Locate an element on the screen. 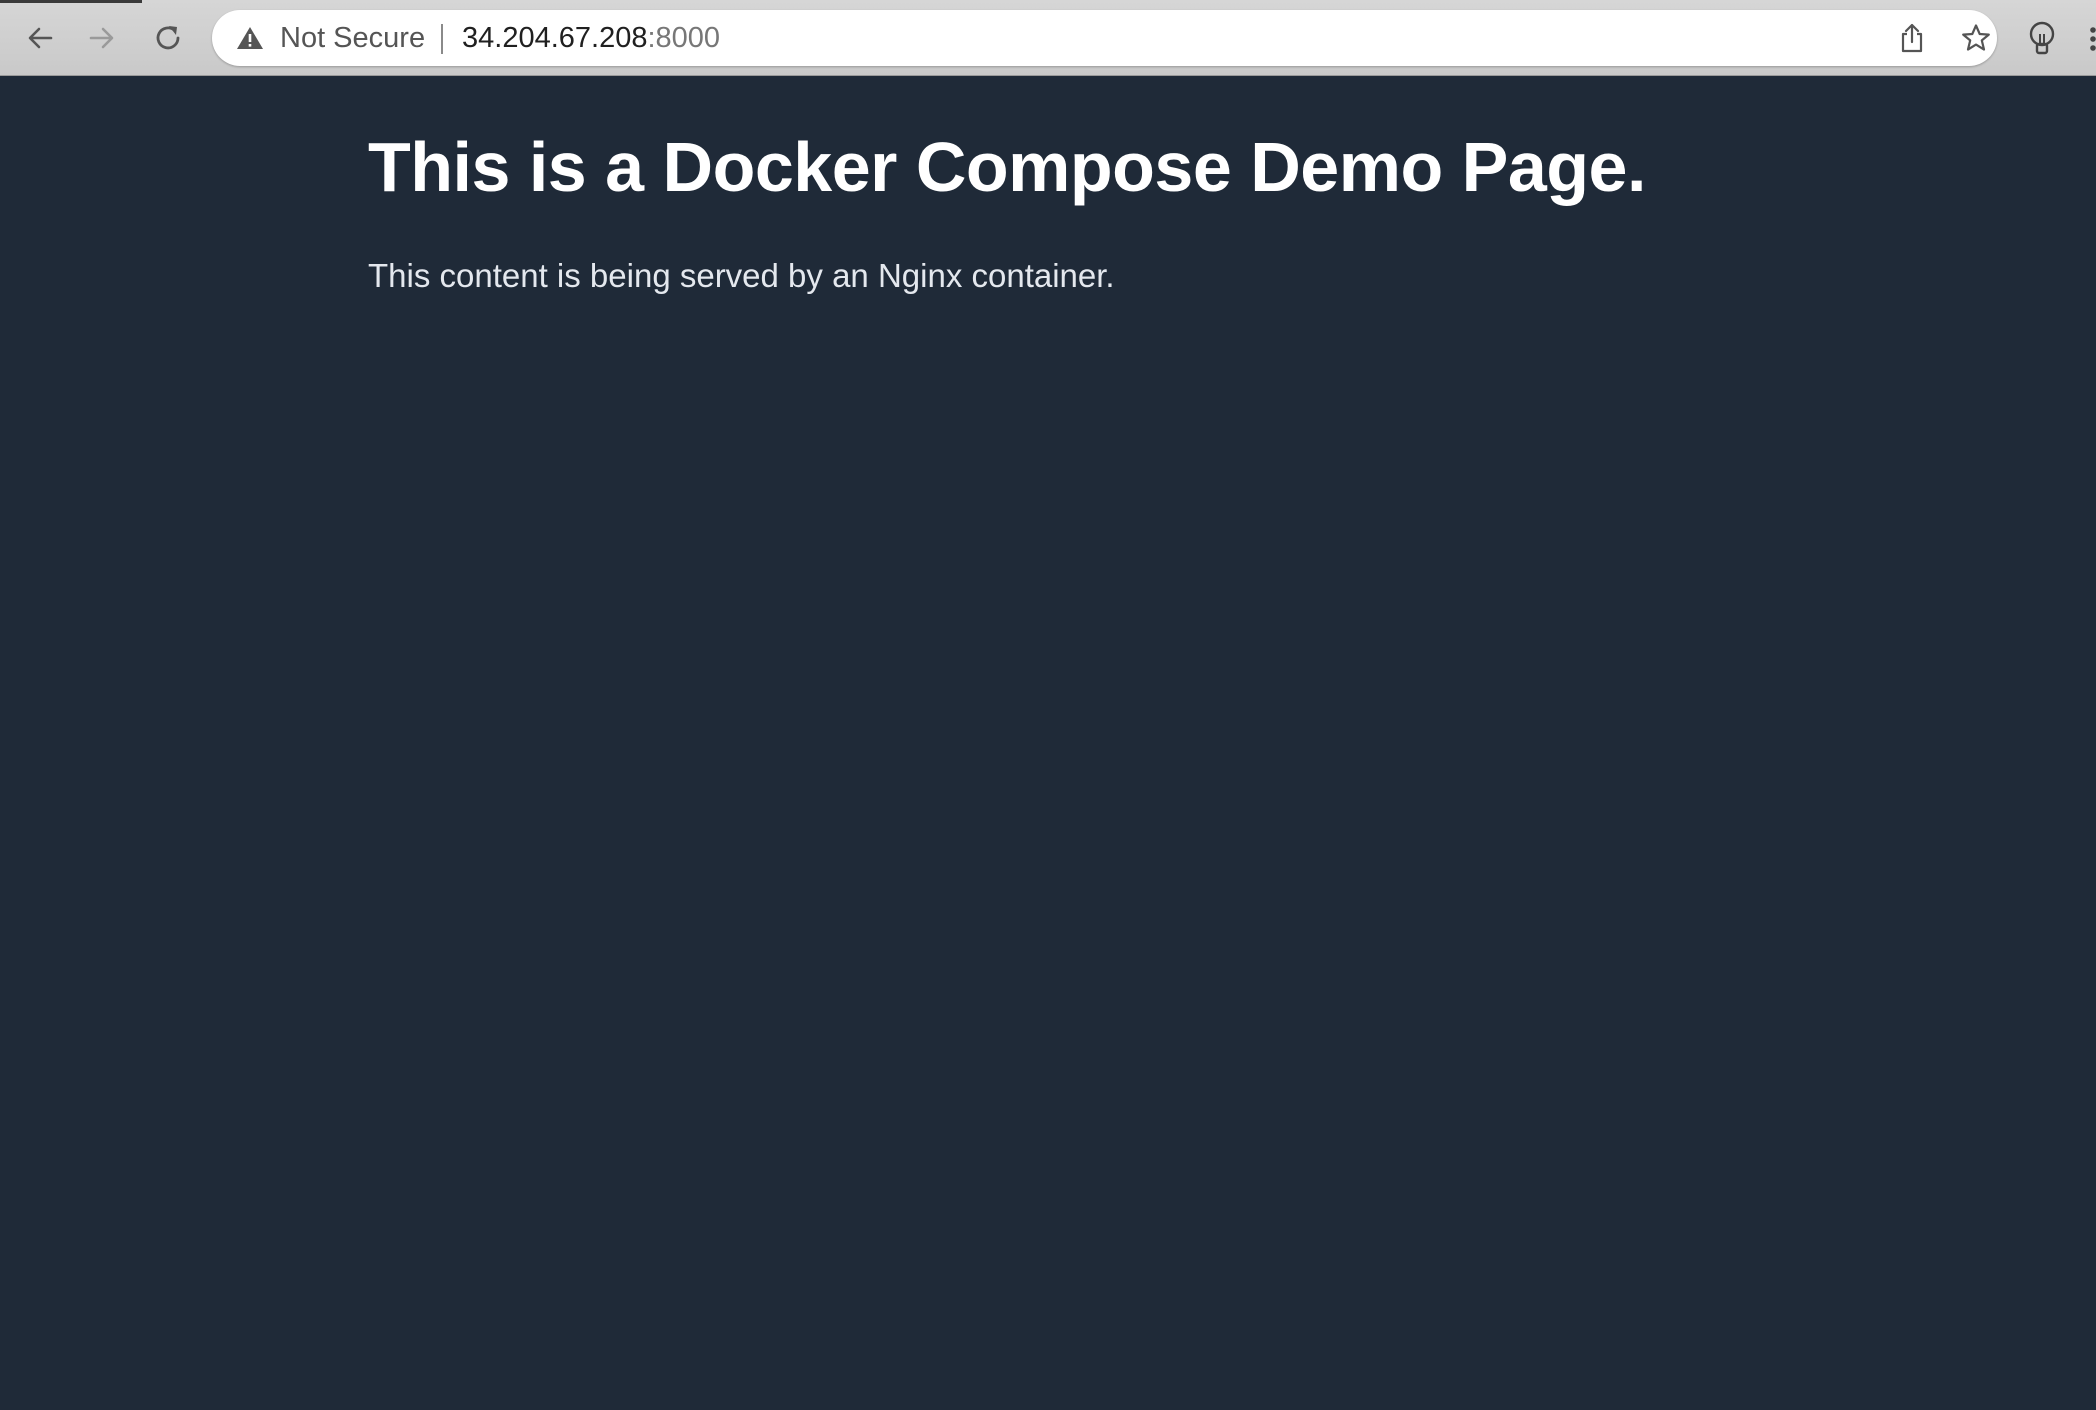 The height and width of the screenshot is (1410, 2096). menu-dots-icon is located at coordinates (2092, 39).